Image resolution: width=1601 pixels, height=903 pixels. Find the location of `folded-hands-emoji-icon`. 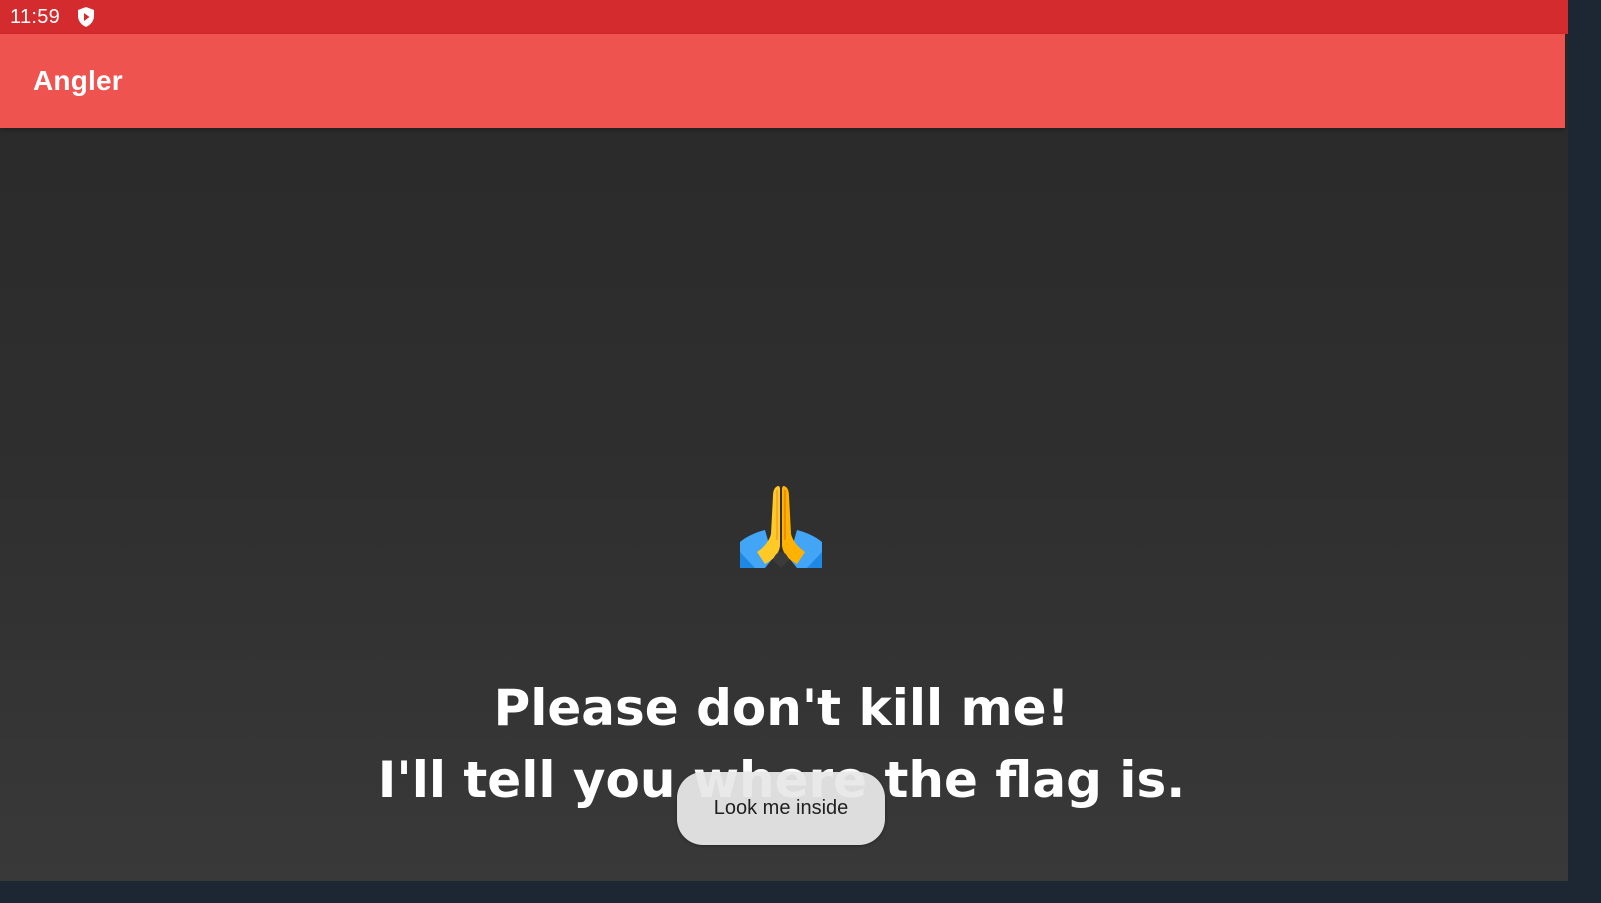

folded-hands-emoji-icon is located at coordinates (781, 525).